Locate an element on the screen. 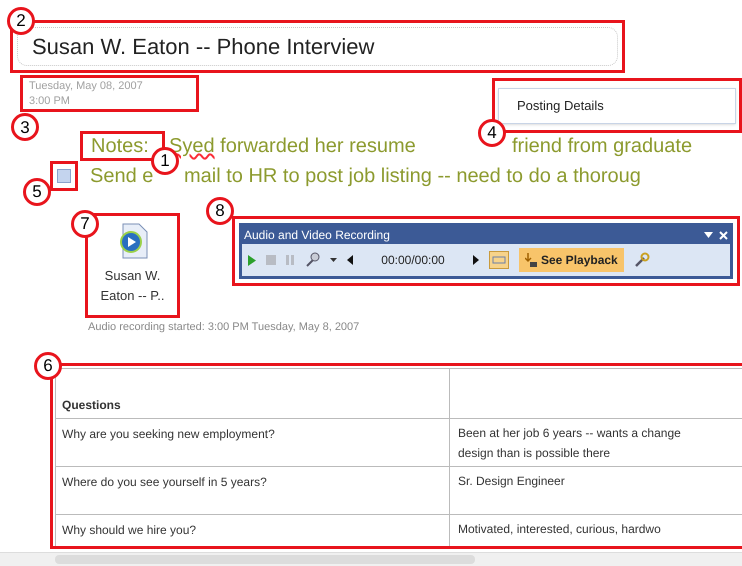 Image resolution: width=742 pixels, height=566 pixels. toolbar-title: Audio and Video Recording is located at coordinates (317, 235).